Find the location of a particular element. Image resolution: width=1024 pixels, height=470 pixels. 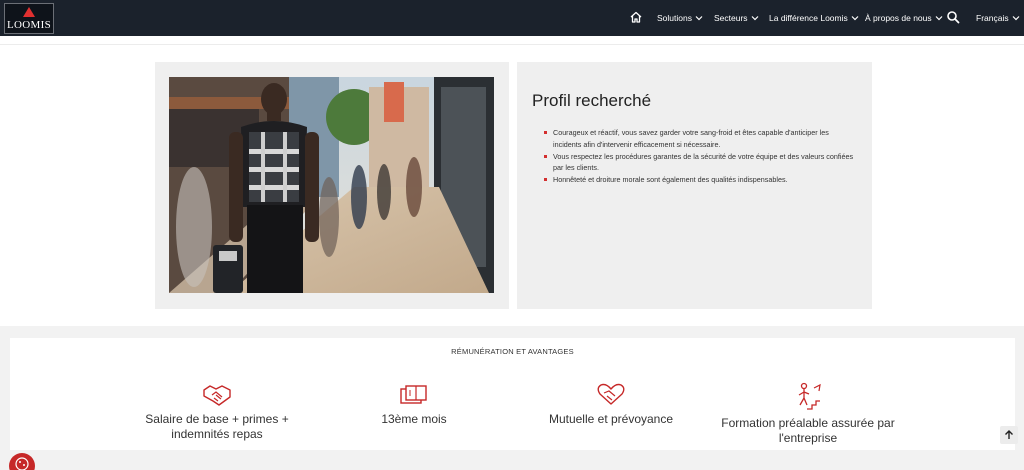

language-selector: Français is located at coordinates (998, 18).